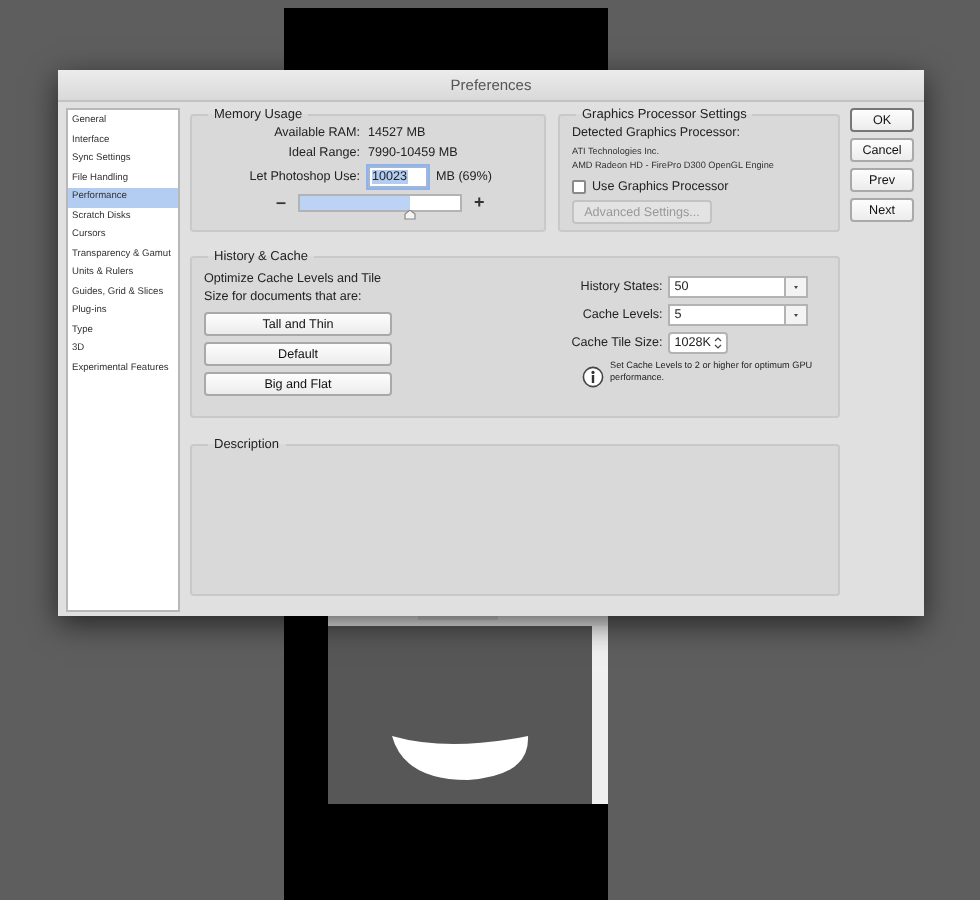 The height and width of the screenshot is (900, 980). Describe the element at coordinates (479, 202) in the screenshot. I see `increase-button: +` at that location.